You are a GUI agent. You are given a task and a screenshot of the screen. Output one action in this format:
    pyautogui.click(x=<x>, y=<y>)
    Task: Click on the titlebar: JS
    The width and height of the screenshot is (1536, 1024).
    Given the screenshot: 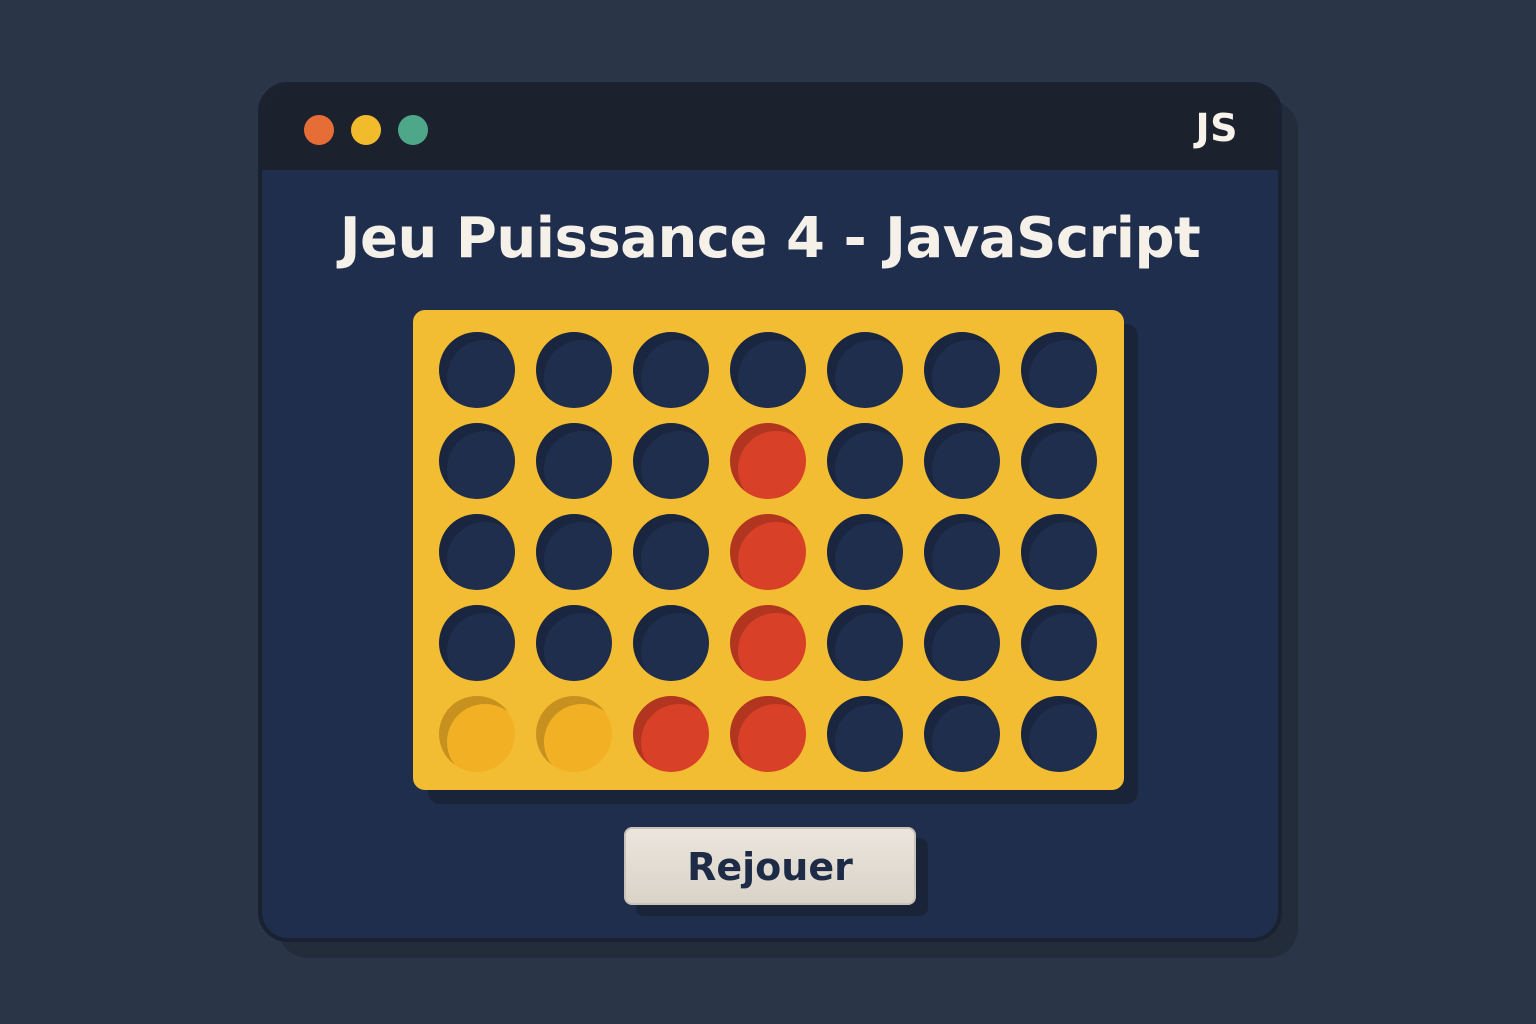 What is the action you would take?
    pyautogui.click(x=770, y=128)
    